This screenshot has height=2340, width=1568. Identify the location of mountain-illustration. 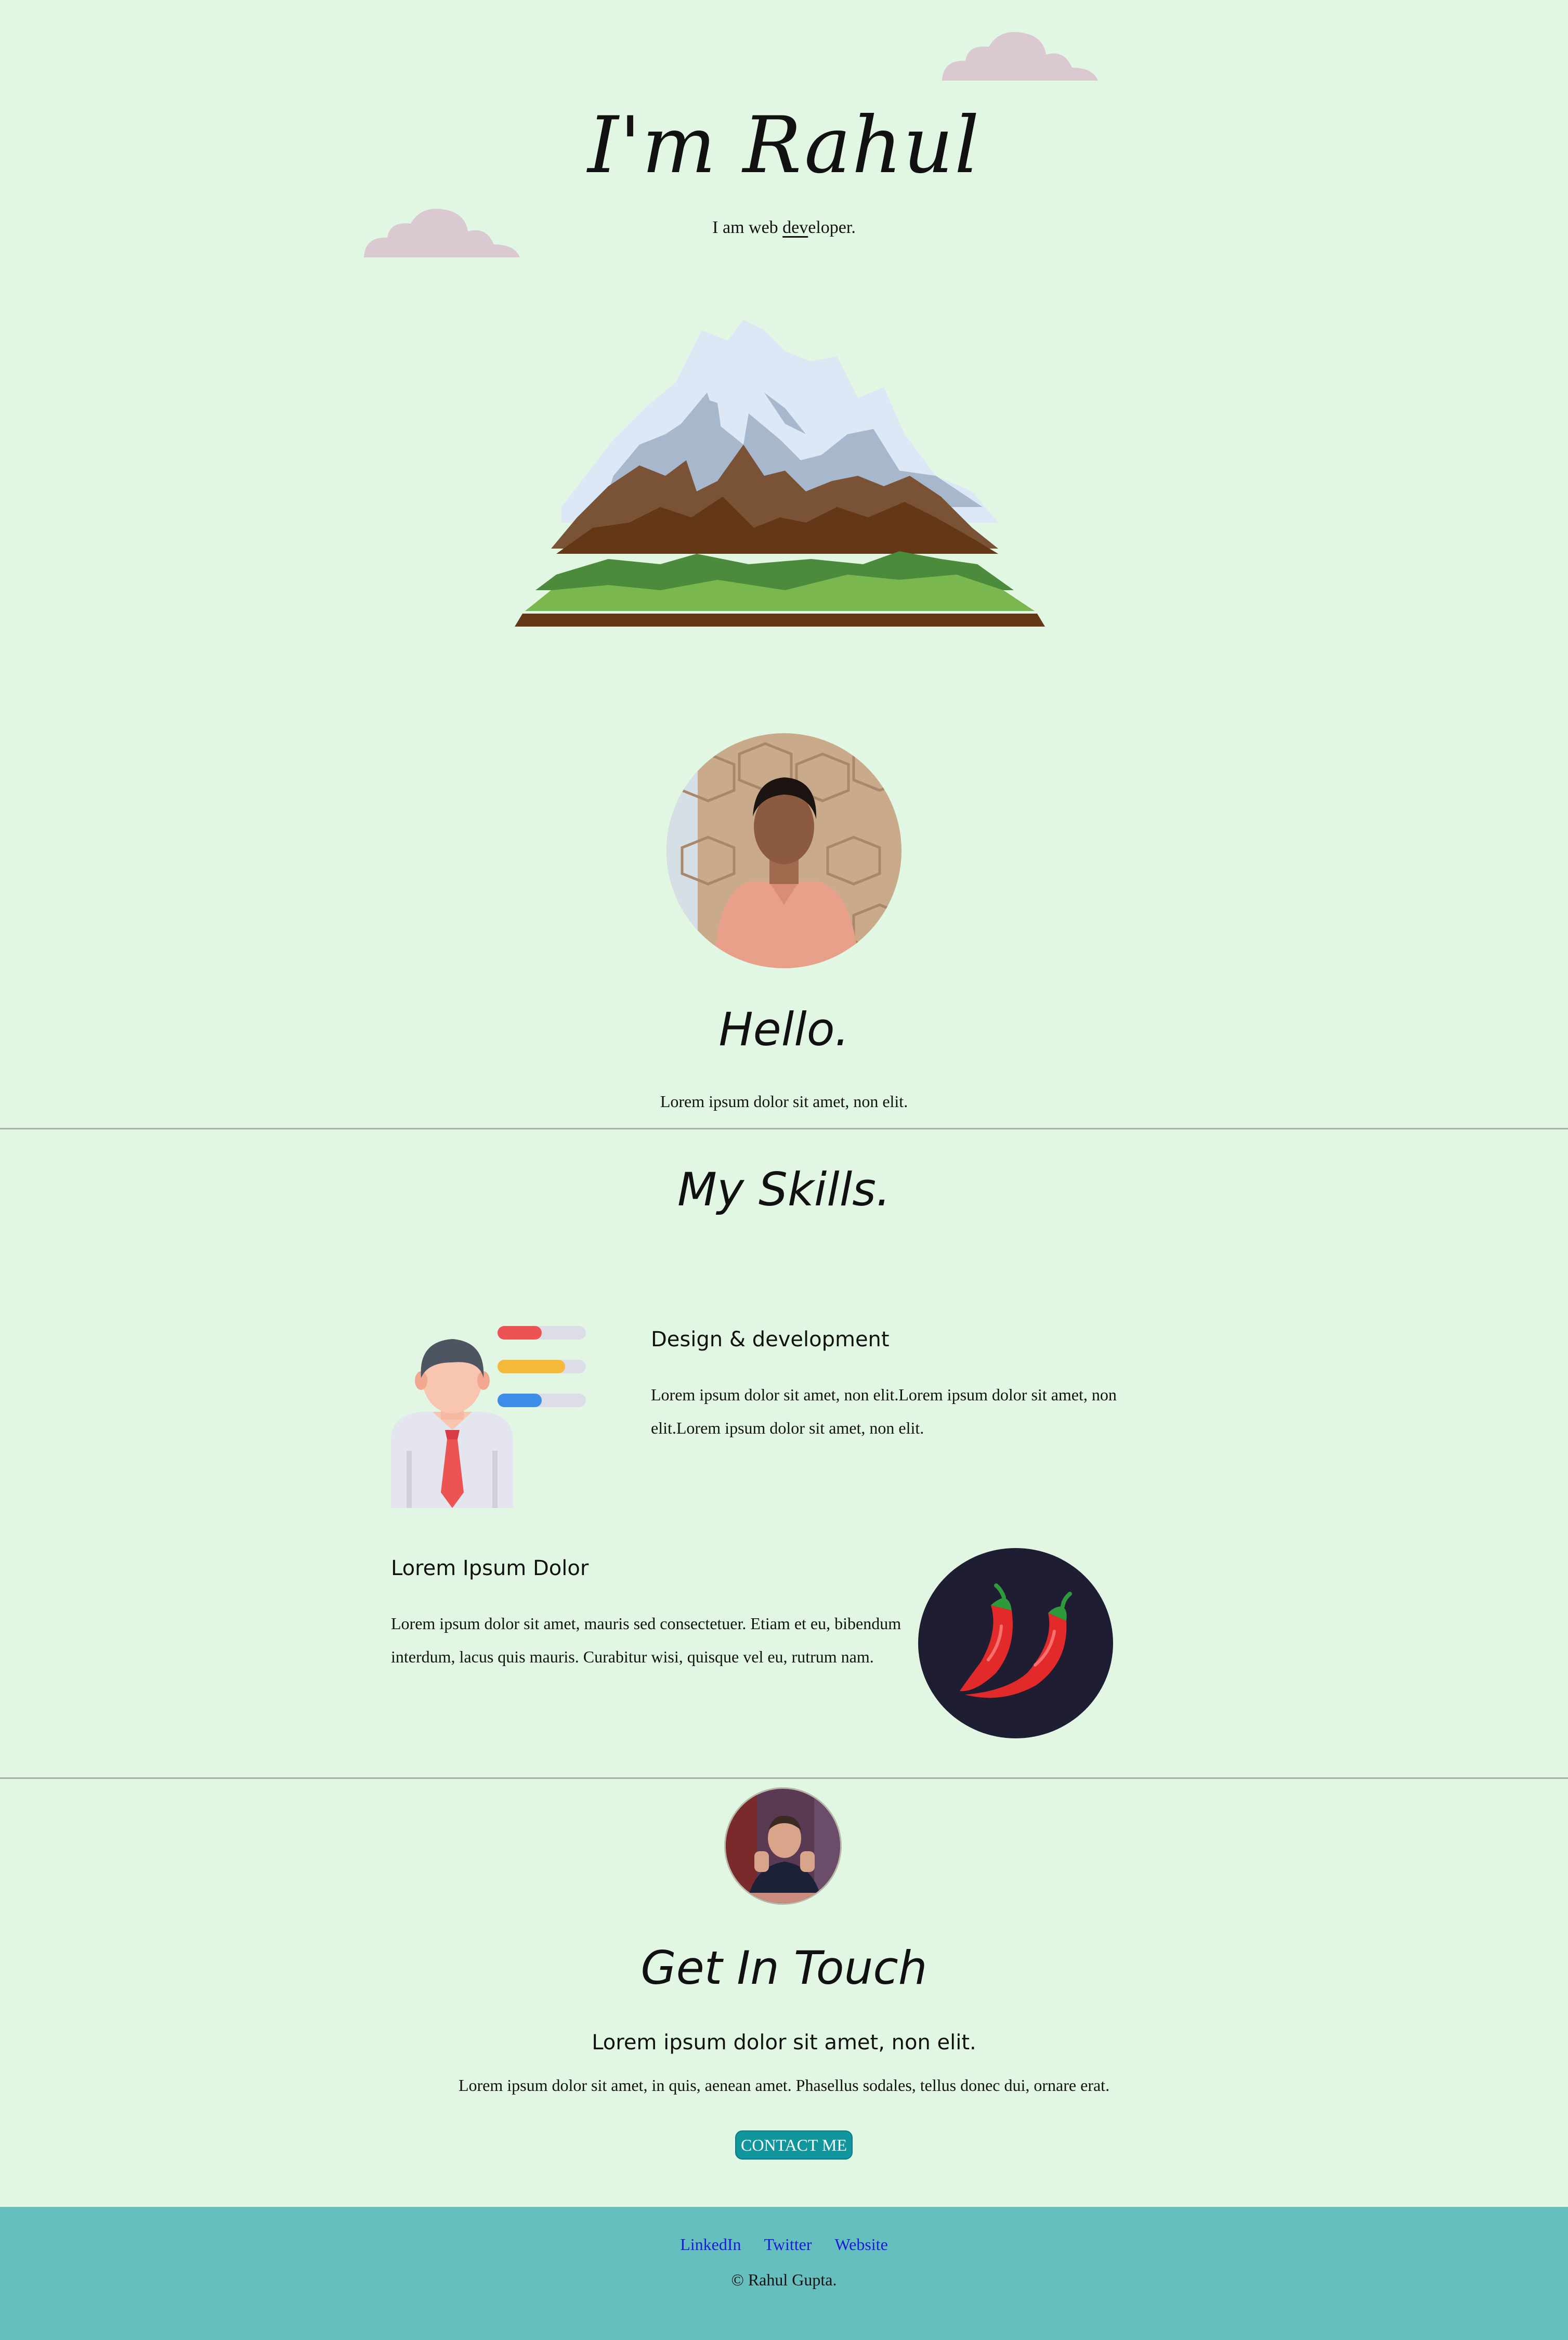
(780, 473).